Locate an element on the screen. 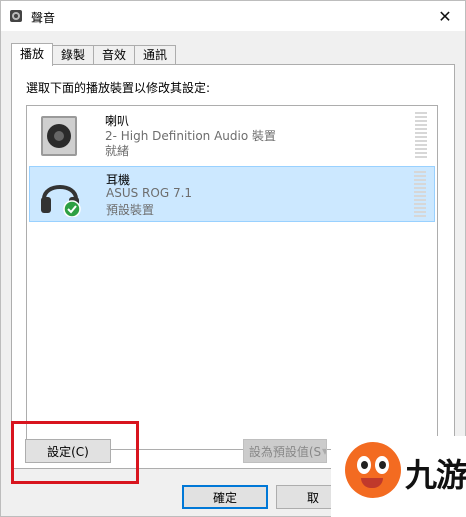 Image resolution: width=466 pixels, height=517 pixels. mascot-icon is located at coordinates (373, 470).